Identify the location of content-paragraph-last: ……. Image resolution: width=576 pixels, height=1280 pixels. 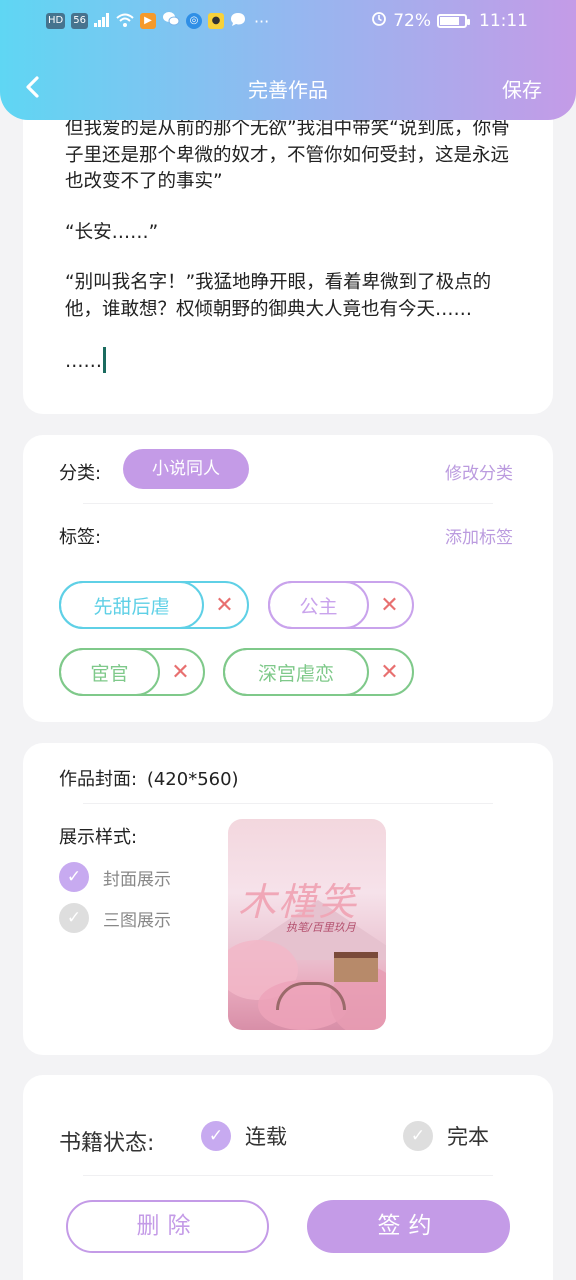
(288, 361).